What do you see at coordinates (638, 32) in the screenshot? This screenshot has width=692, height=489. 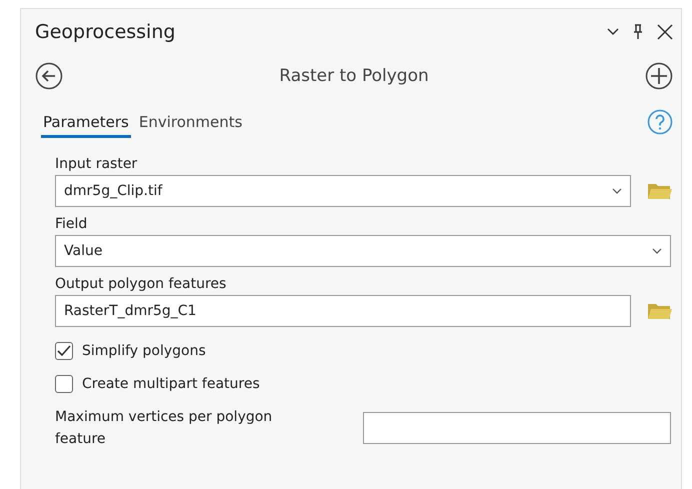 I see `pin-icon` at bounding box center [638, 32].